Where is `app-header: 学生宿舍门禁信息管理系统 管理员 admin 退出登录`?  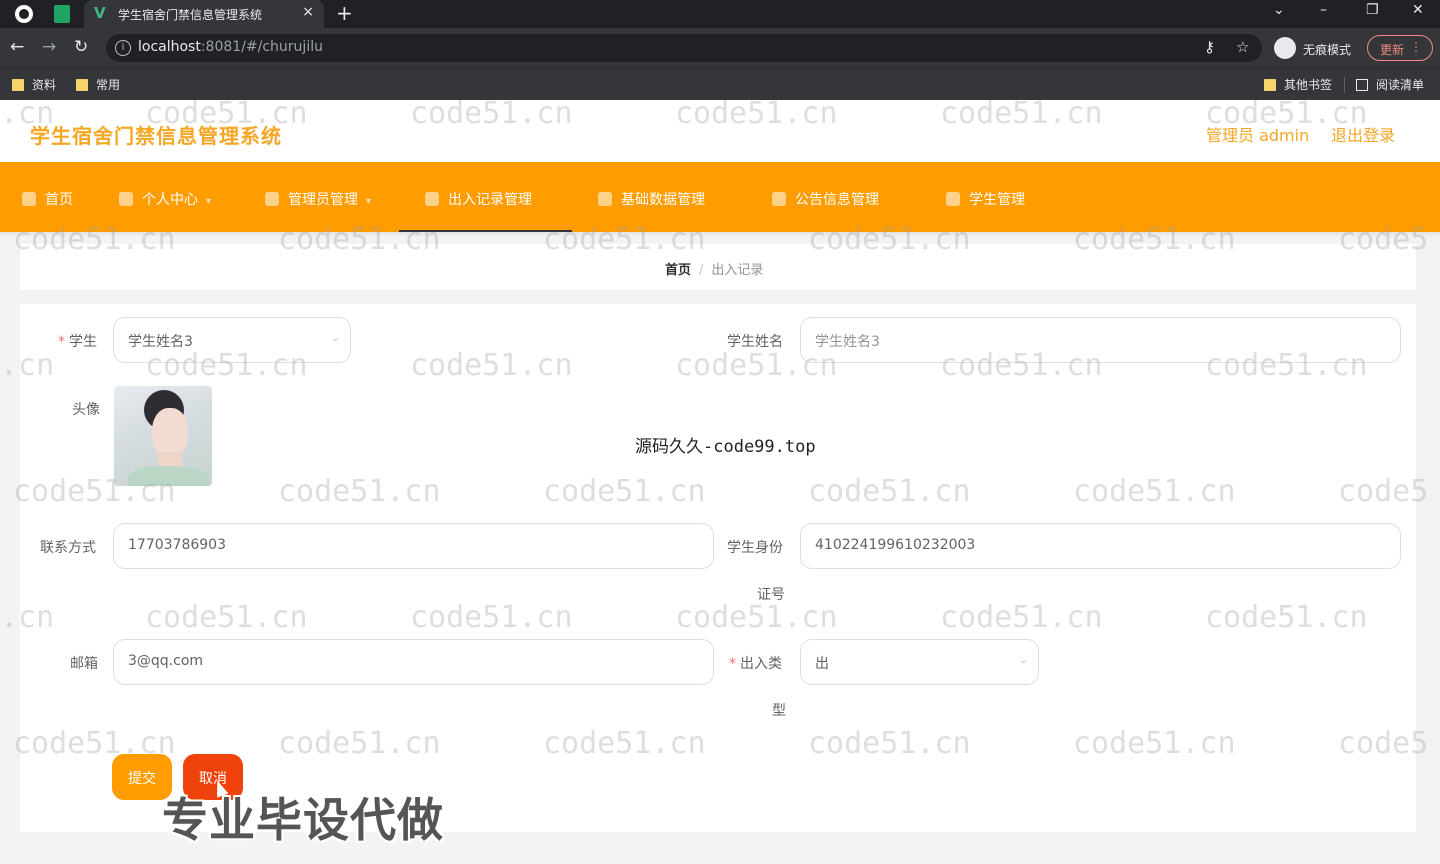 app-header: 学生宿舍门禁信息管理系统 管理员 admin 退出登录 is located at coordinates (720, 131).